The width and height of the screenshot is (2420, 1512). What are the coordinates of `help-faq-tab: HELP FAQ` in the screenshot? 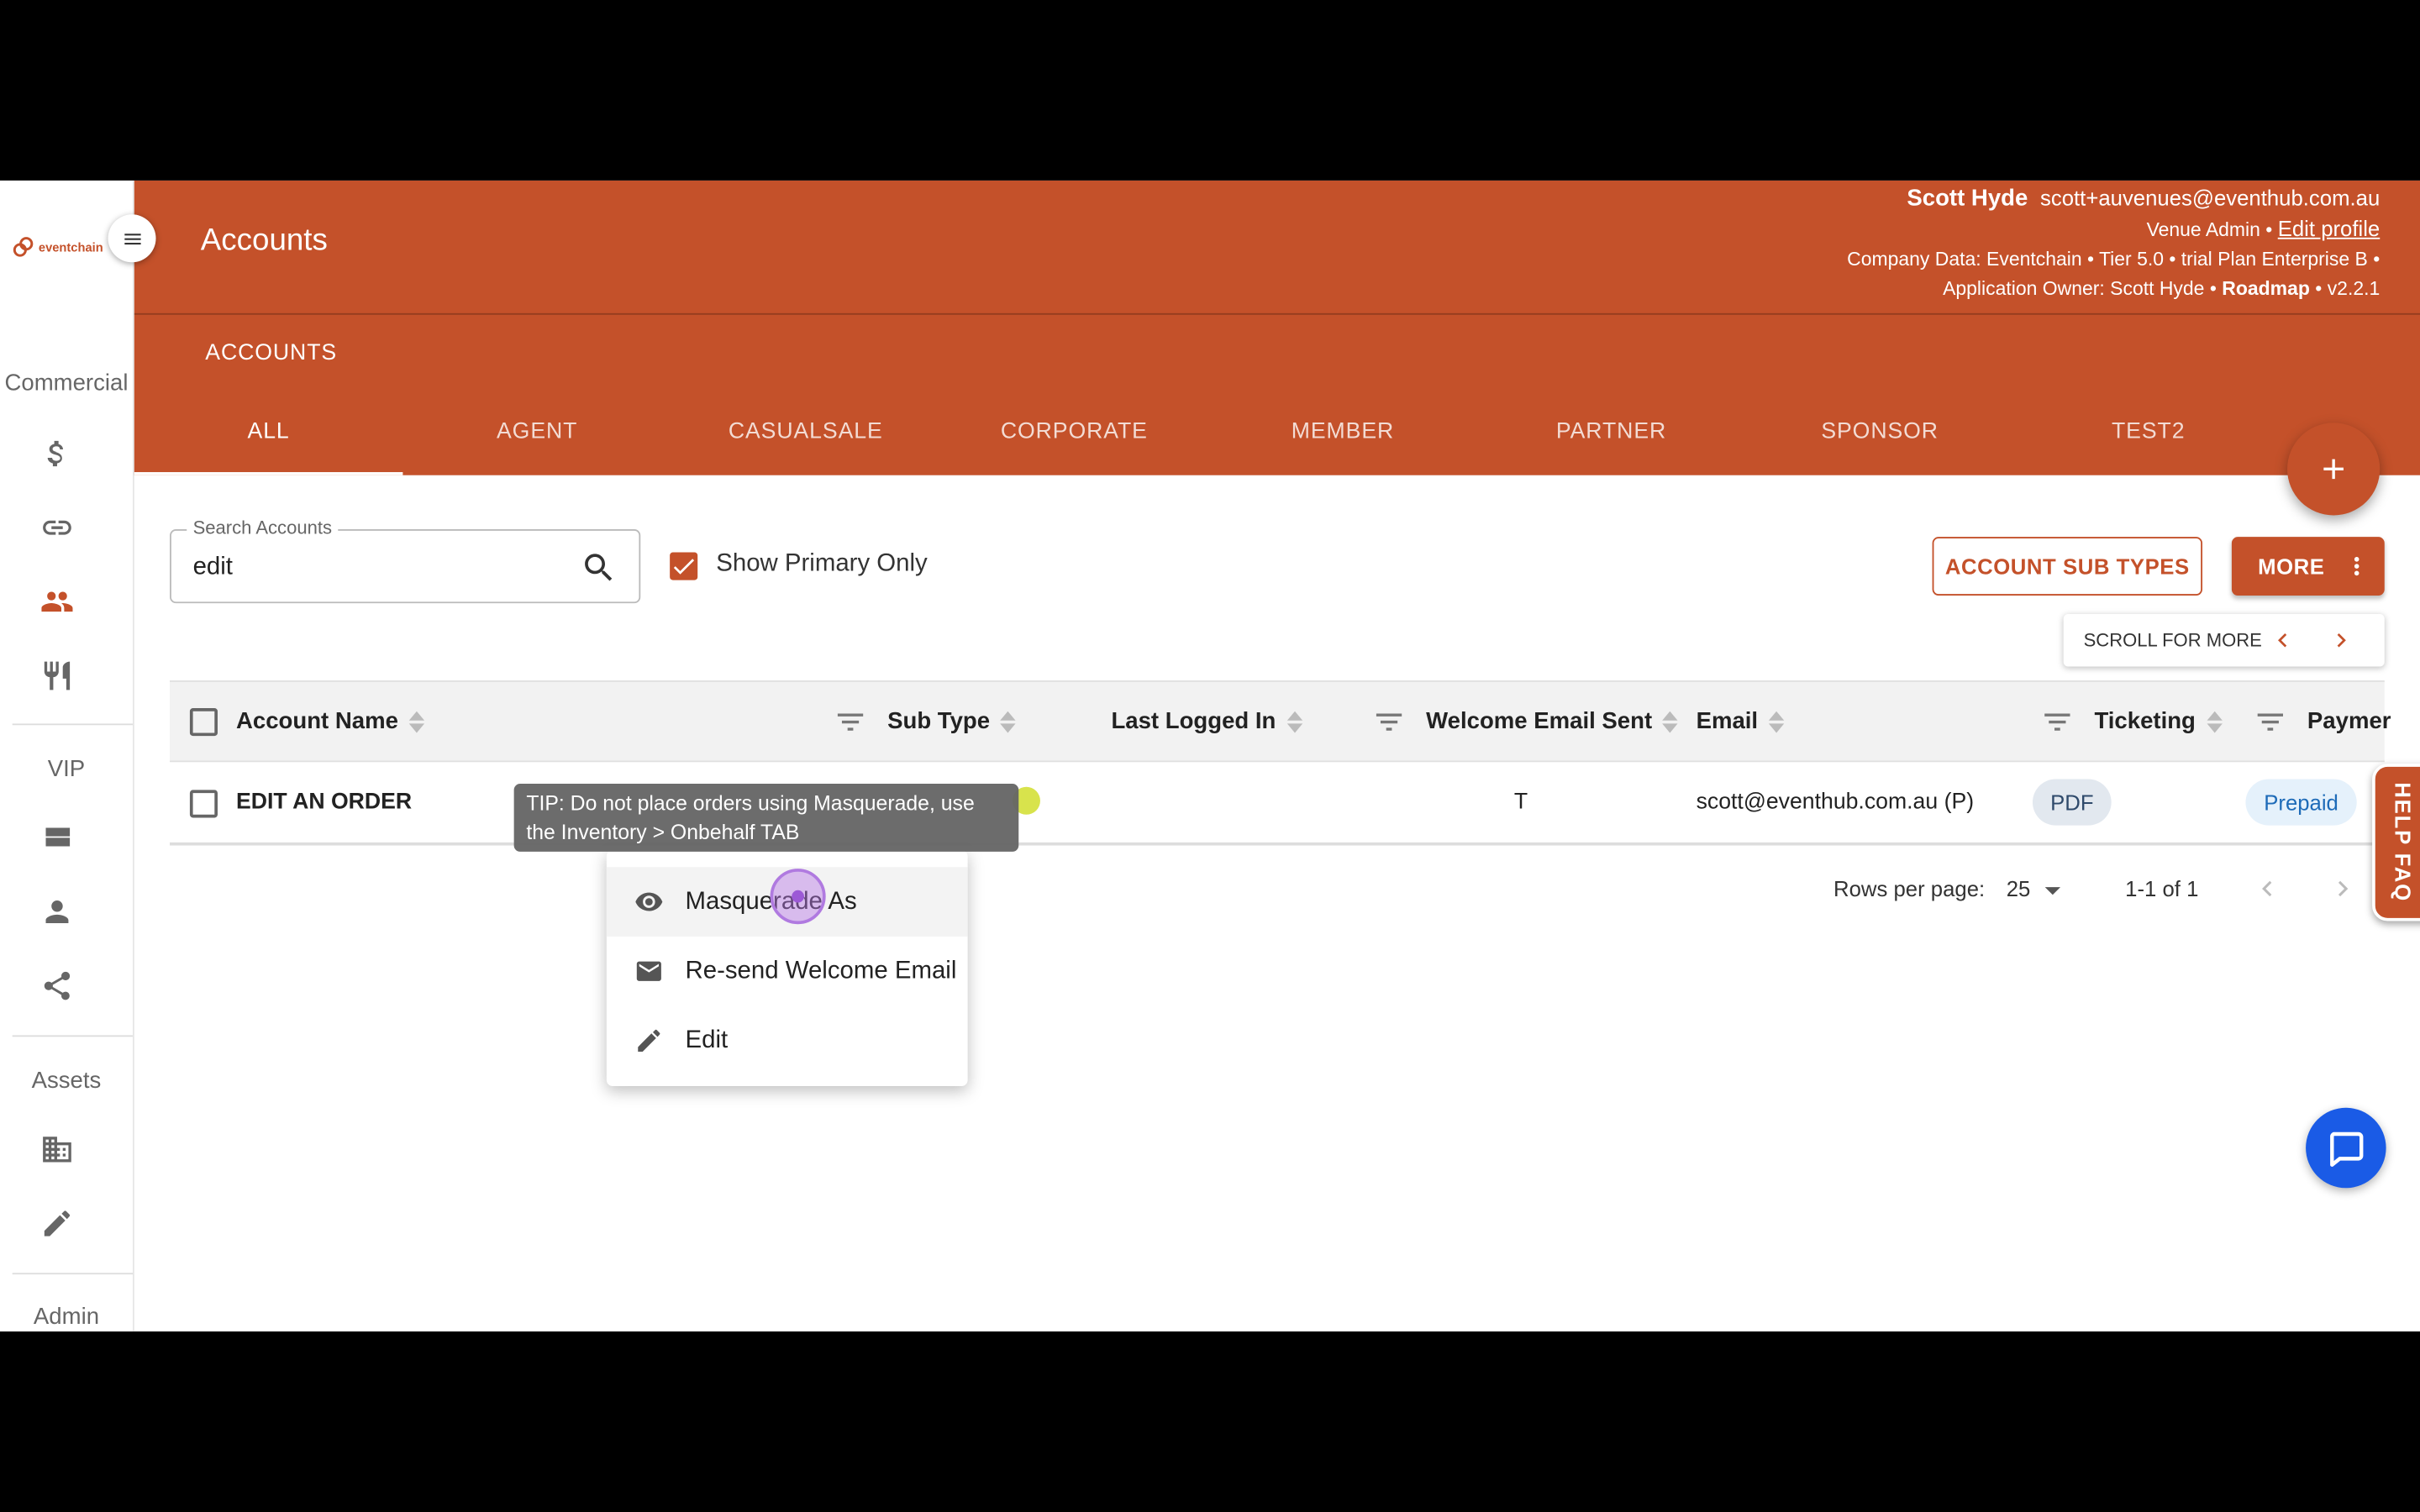 It's located at (2396, 842).